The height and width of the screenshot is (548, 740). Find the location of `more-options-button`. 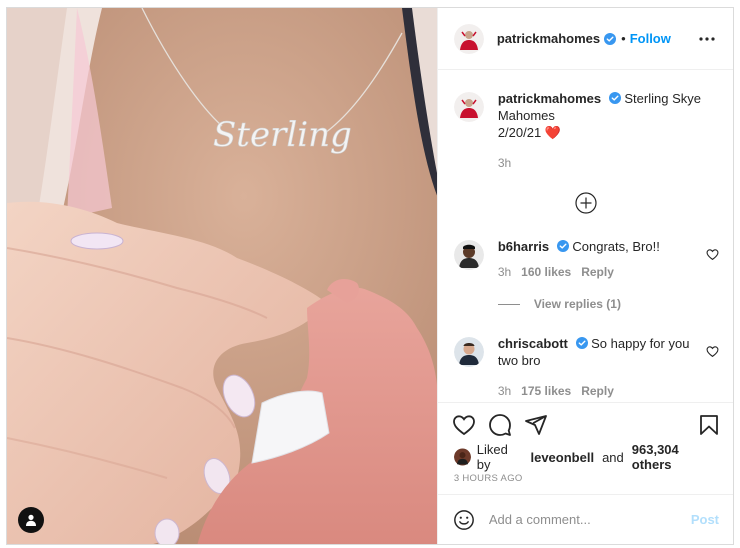

more-options-button is located at coordinates (707, 39).